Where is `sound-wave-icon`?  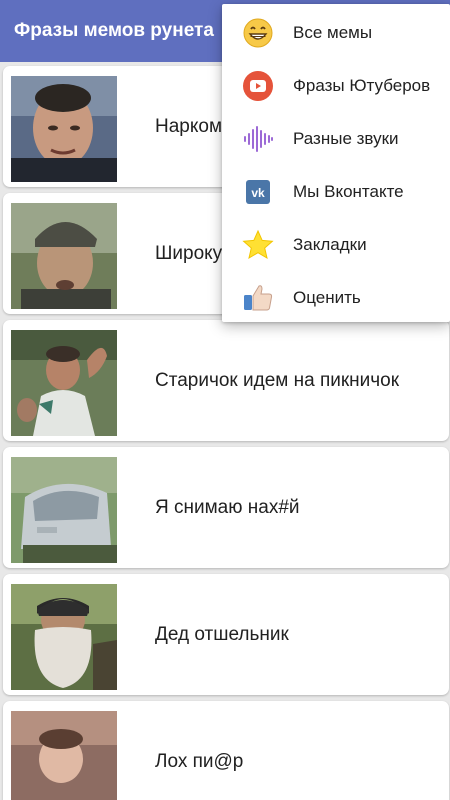
sound-wave-icon is located at coordinates (258, 139).